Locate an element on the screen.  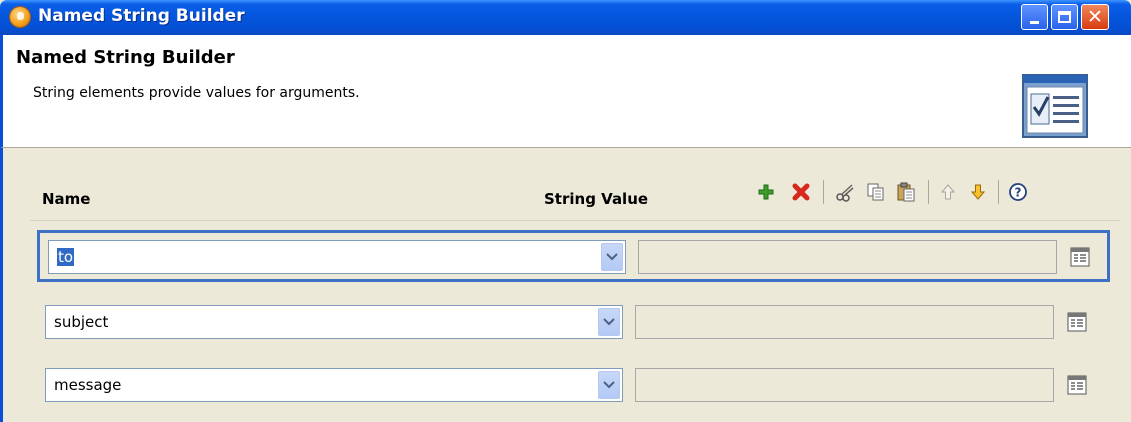
name-value: to is located at coordinates (66, 257).